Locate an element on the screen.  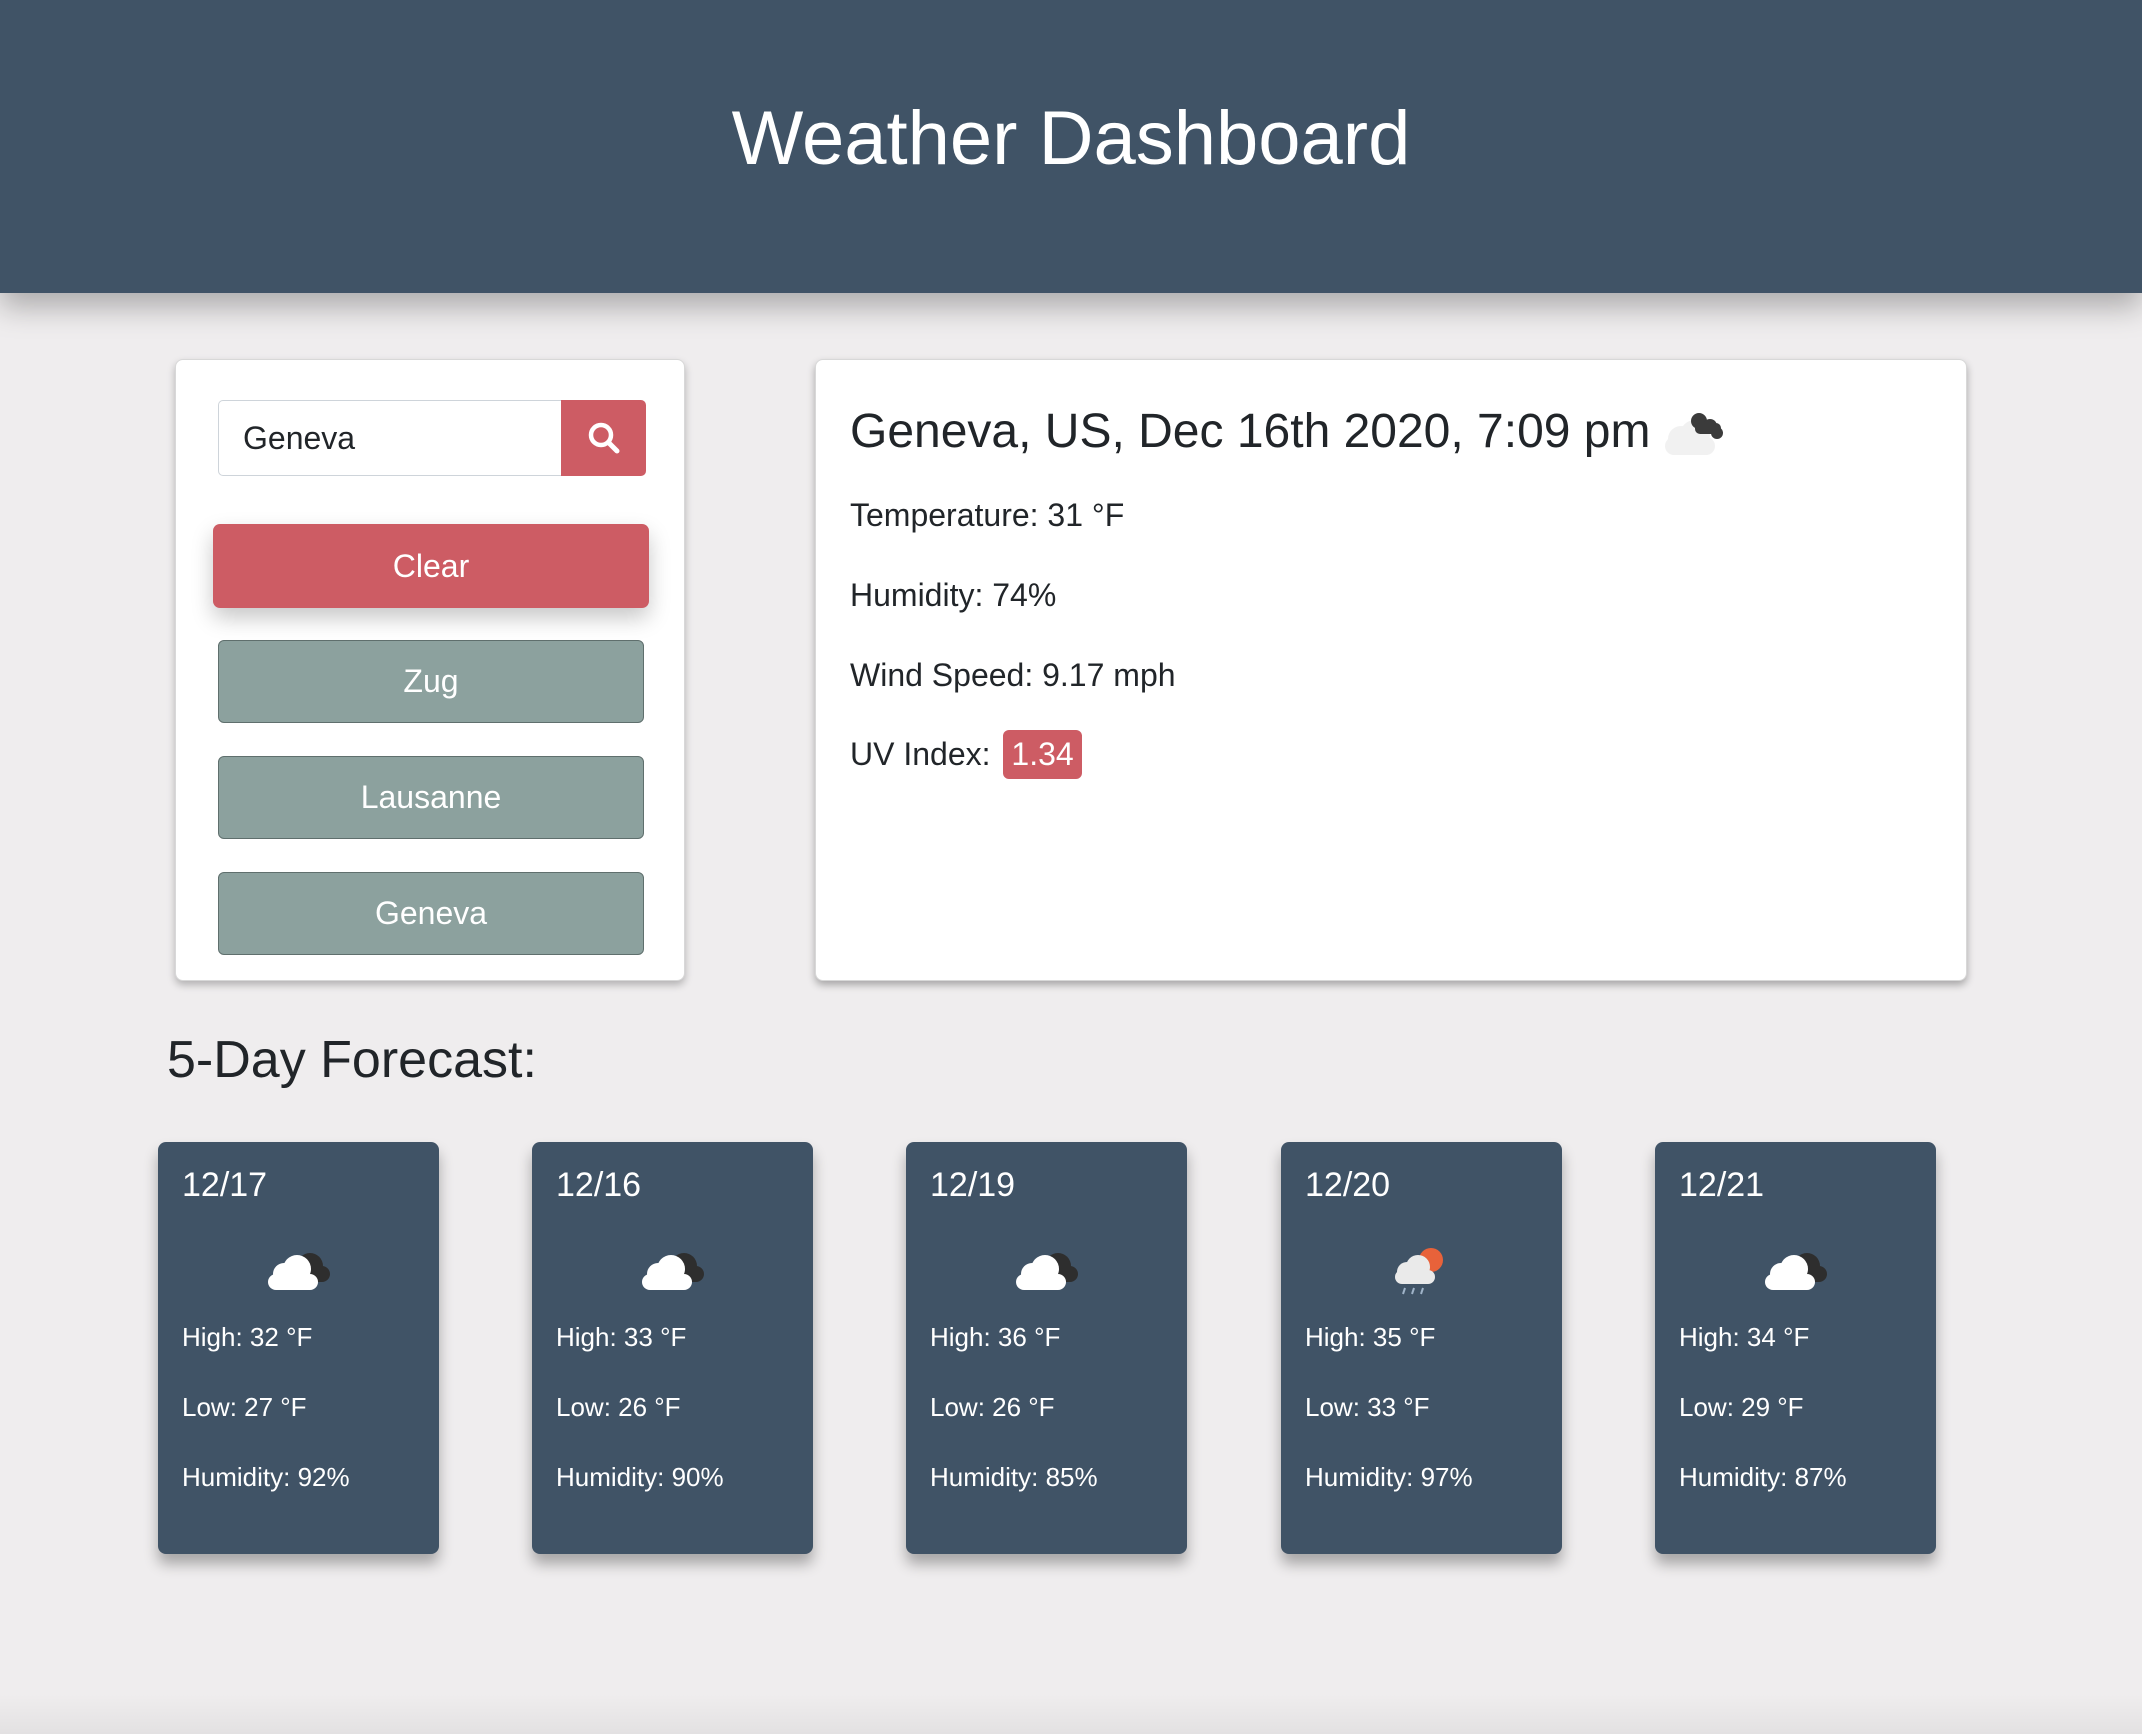
forecast-date: 12/16 is located at coordinates (599, 1185).